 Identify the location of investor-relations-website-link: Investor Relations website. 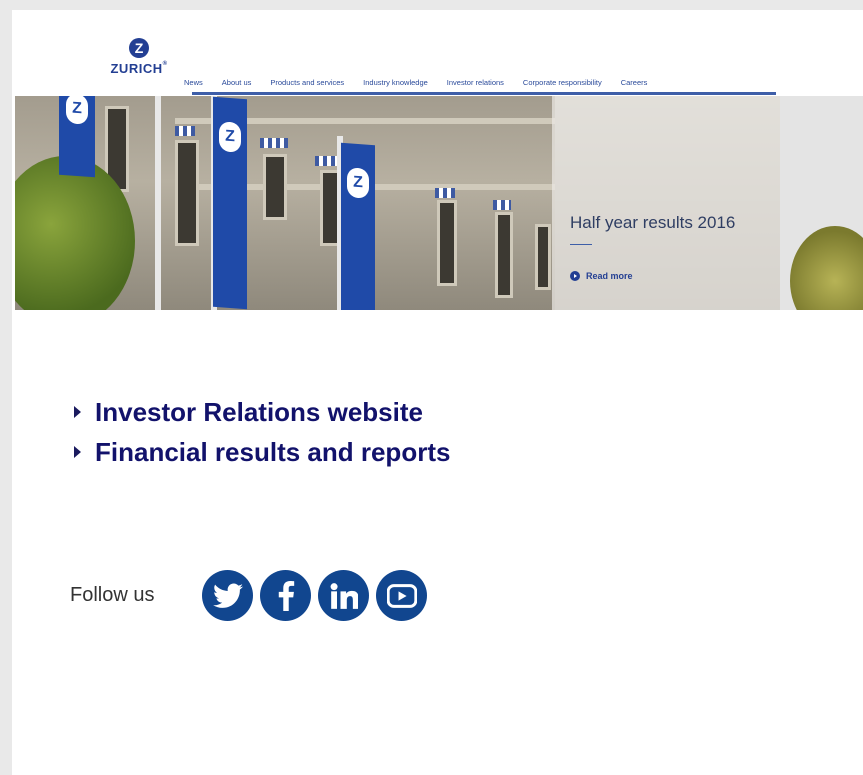
(262, 412).